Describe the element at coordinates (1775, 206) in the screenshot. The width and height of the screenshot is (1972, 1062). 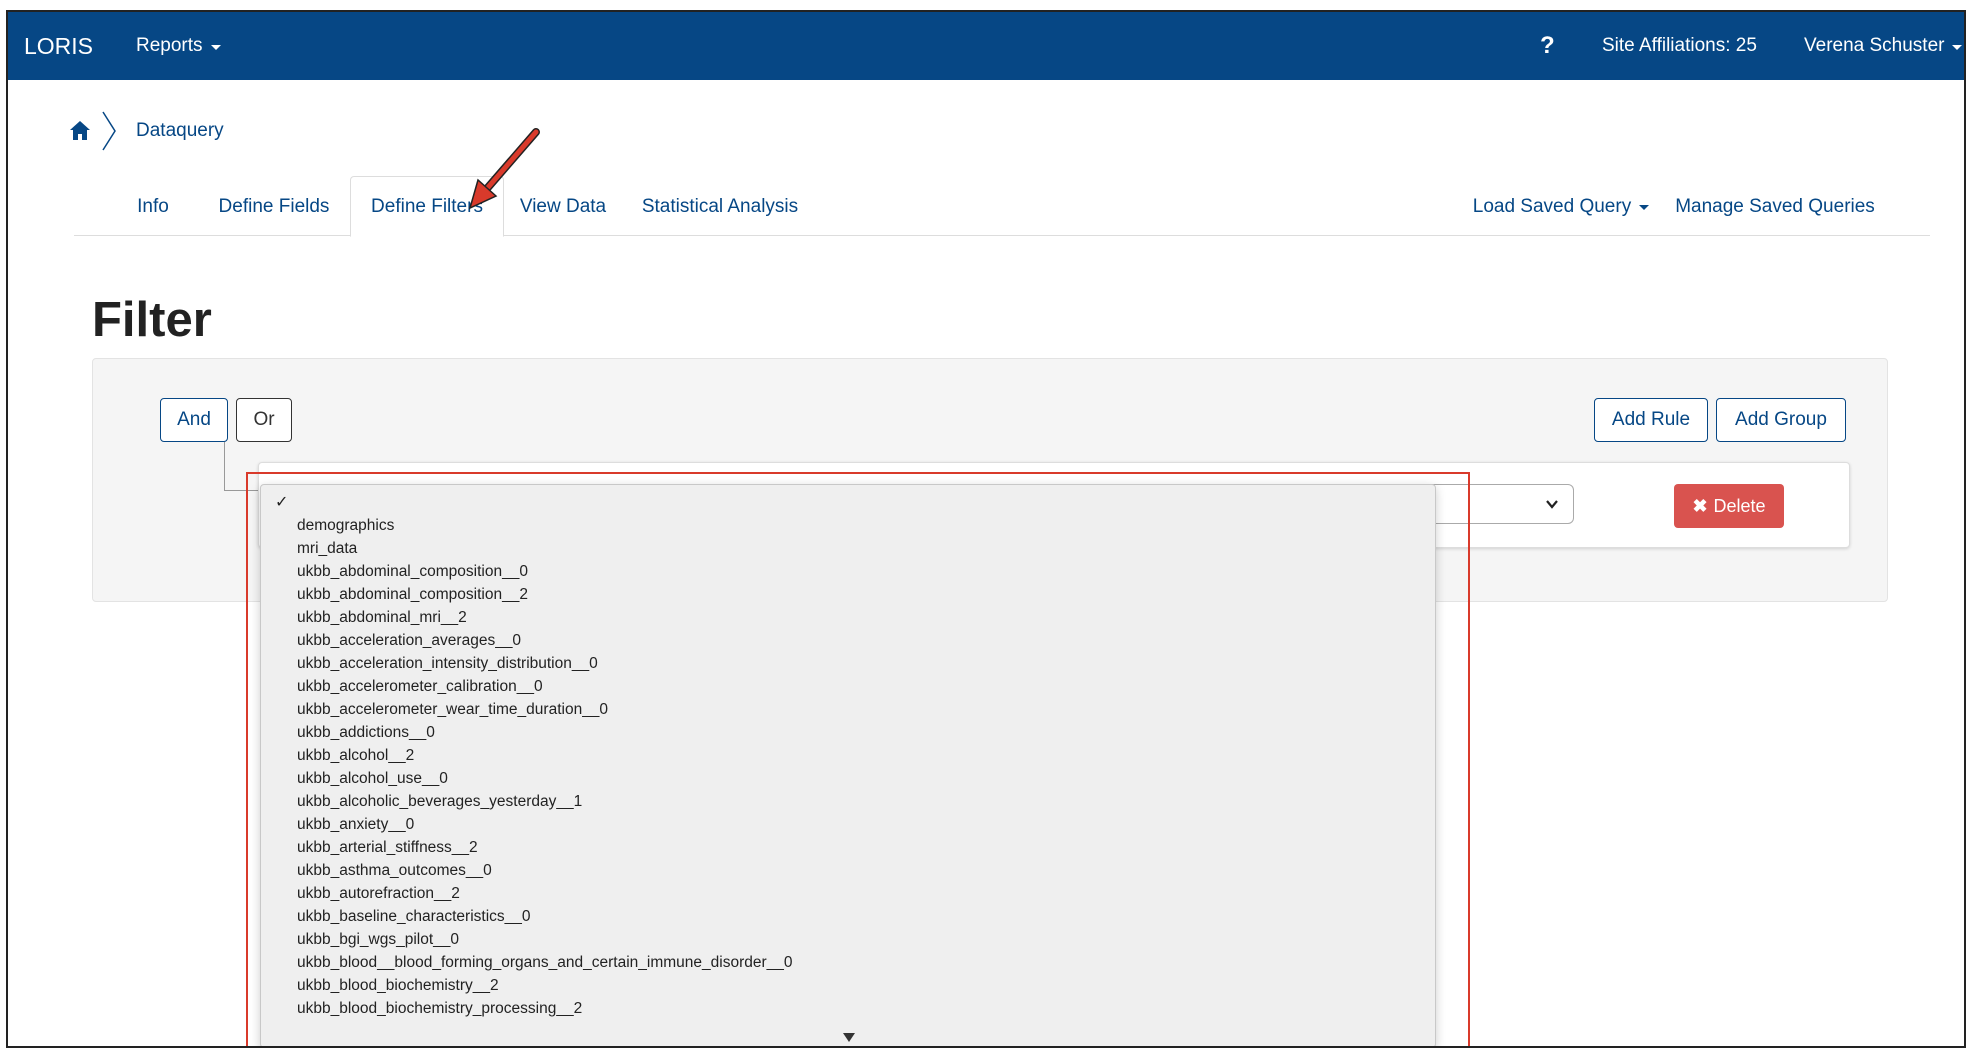
I see `tab-manage-saved-queries: Manage Saved Queries` at that location.